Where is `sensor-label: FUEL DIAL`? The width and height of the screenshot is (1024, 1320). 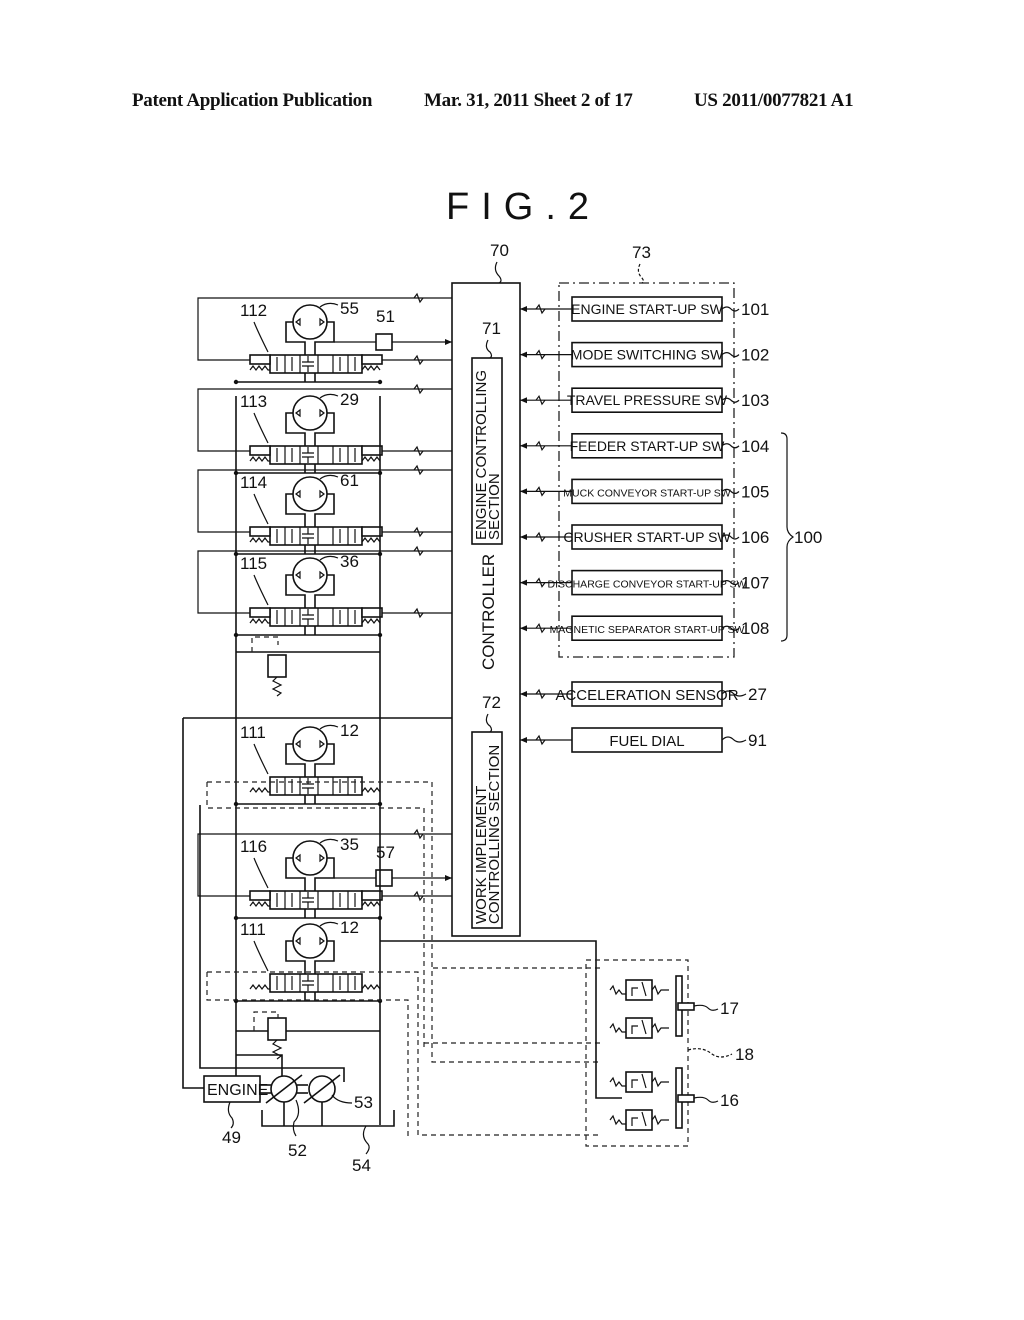 sensor-label: FUEL DIAL is located at coordinates (646, 741).